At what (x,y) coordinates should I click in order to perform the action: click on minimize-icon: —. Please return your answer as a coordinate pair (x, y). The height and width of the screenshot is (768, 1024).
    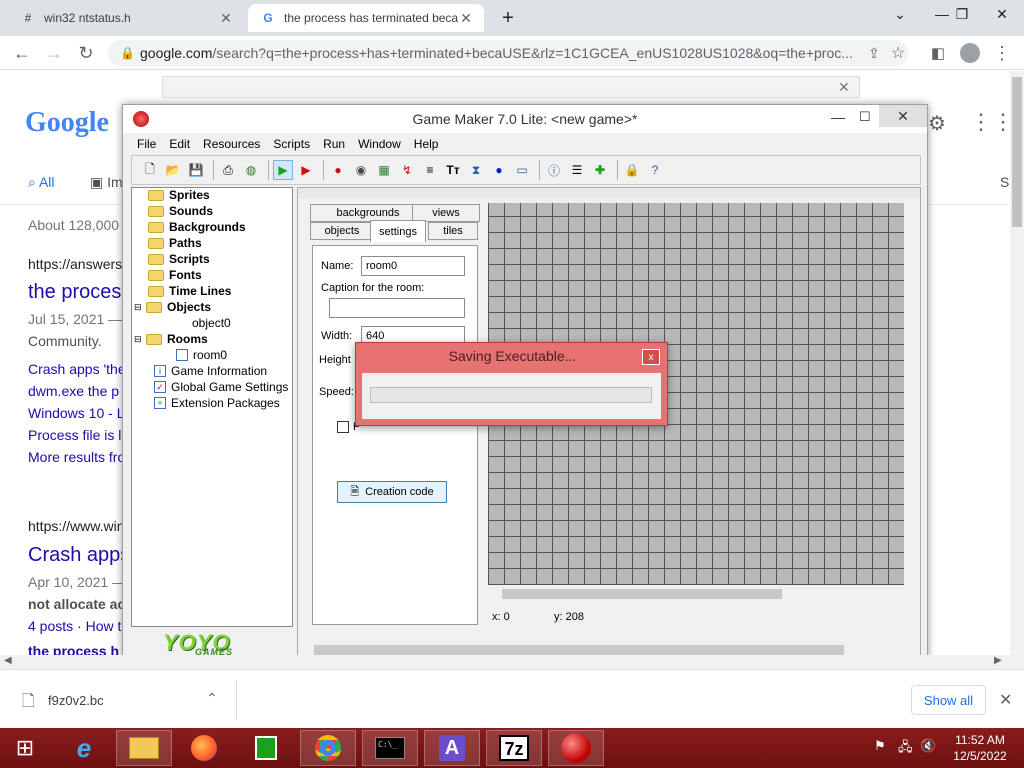
    Looking at the image, I should click on (838, 117).